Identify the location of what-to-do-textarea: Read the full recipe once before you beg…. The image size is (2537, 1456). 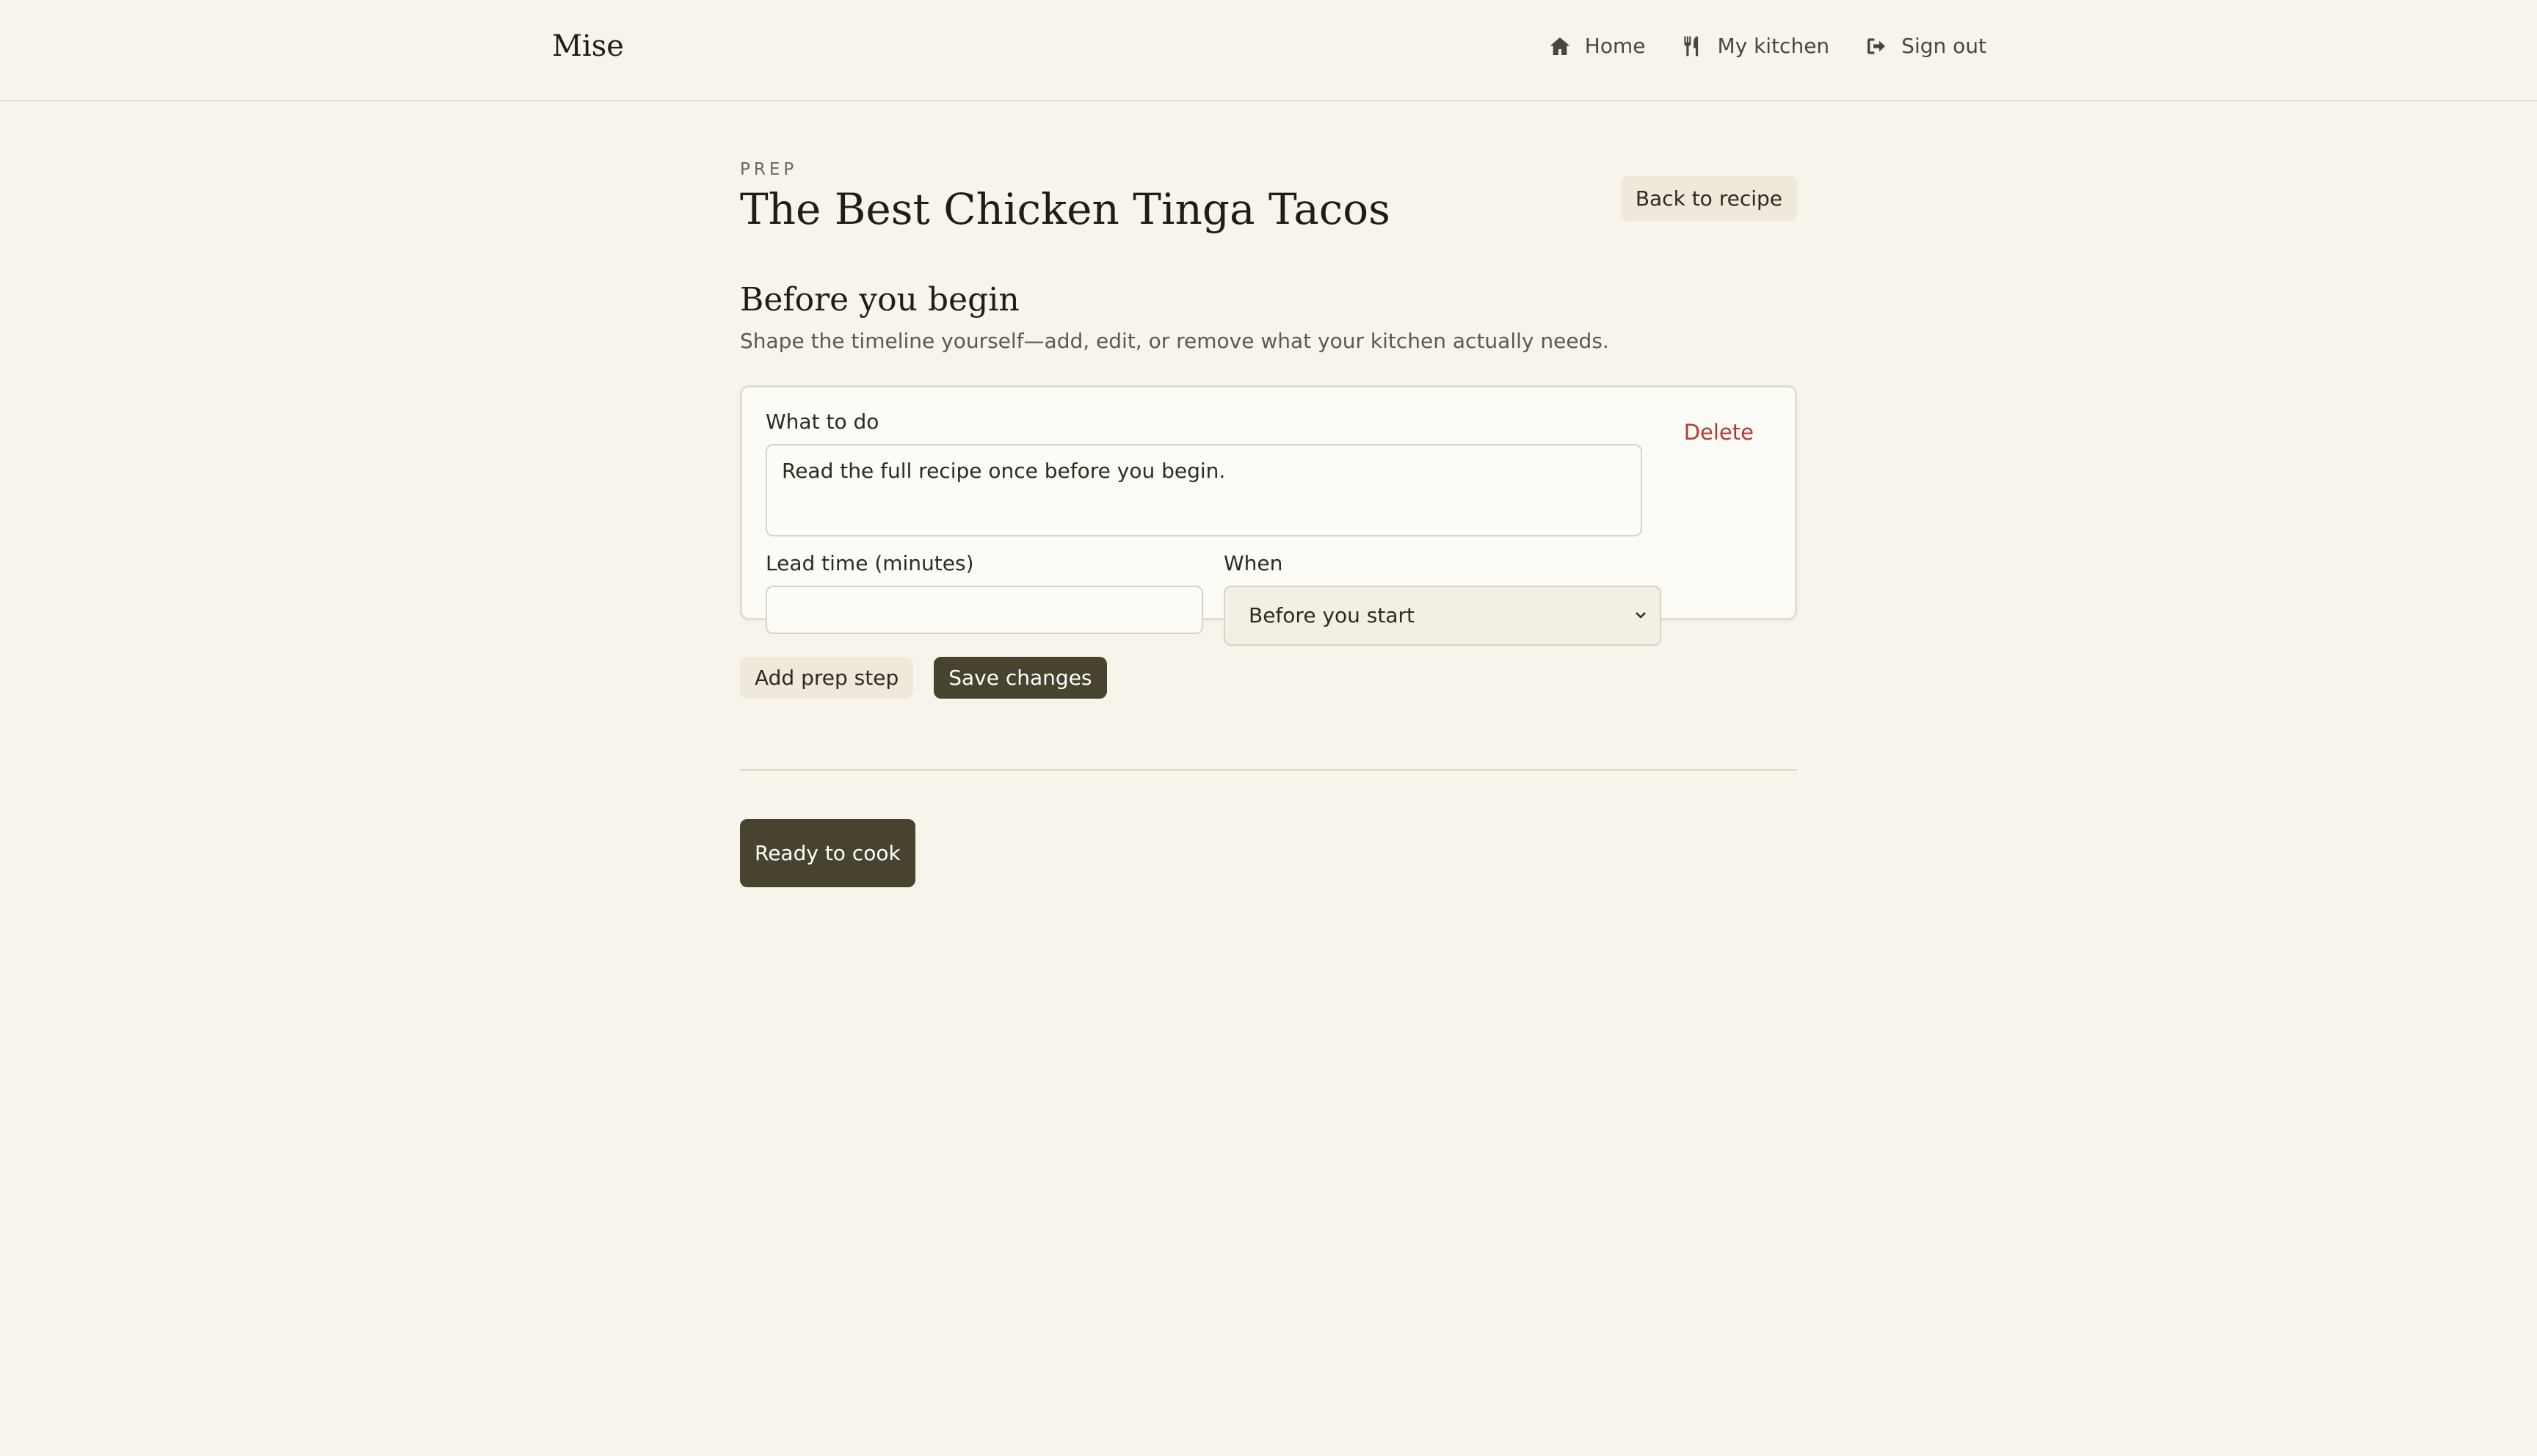
(1204, 490).